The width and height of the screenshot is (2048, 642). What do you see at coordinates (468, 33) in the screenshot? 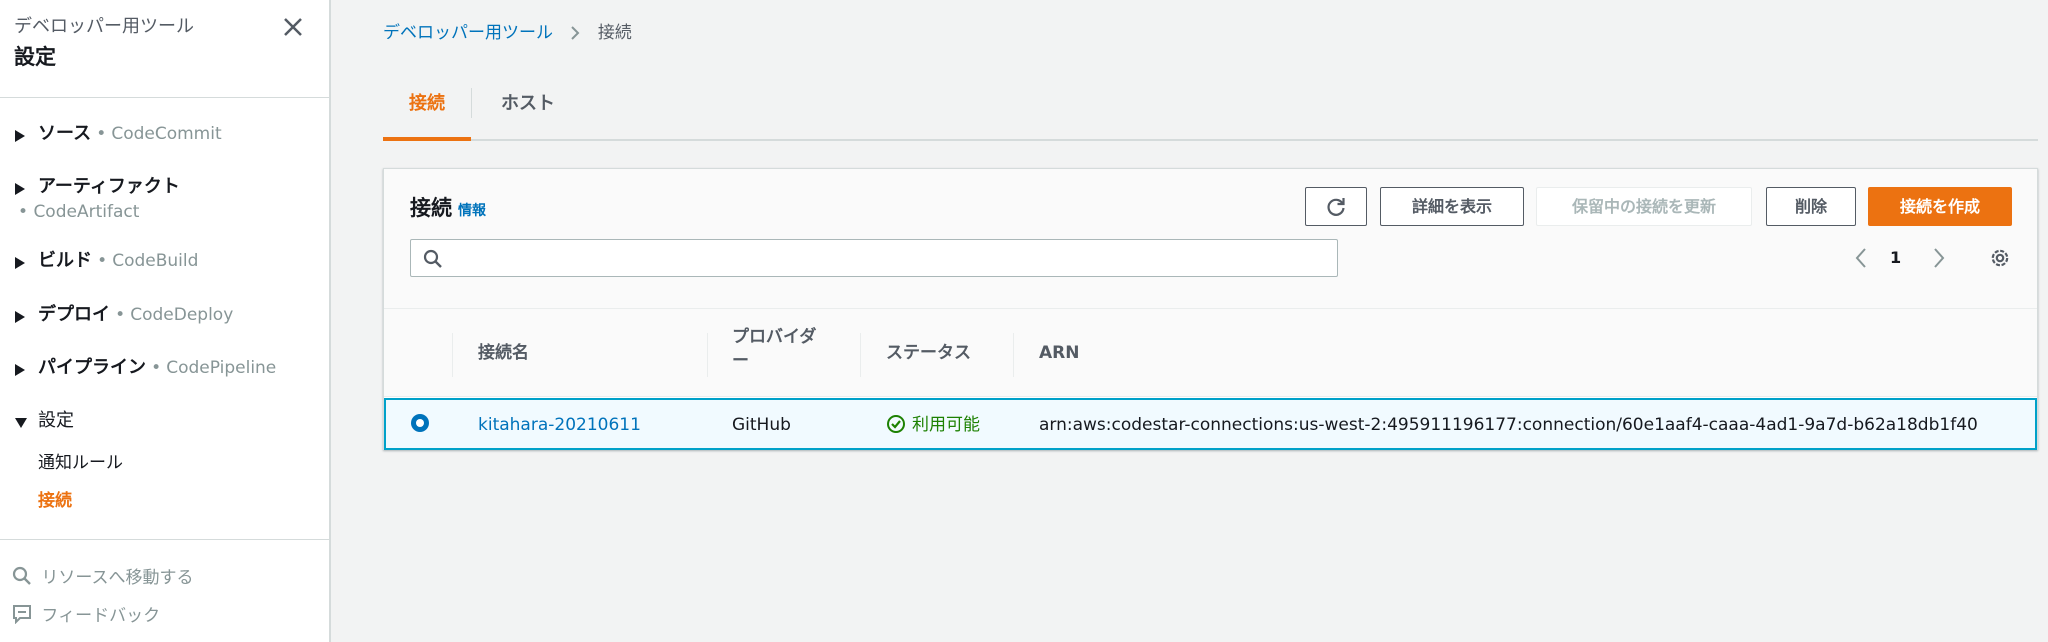
I see `breadcrumb-link-developer-tools: デベロッパー用ツール` at bounding box center [468, 33].